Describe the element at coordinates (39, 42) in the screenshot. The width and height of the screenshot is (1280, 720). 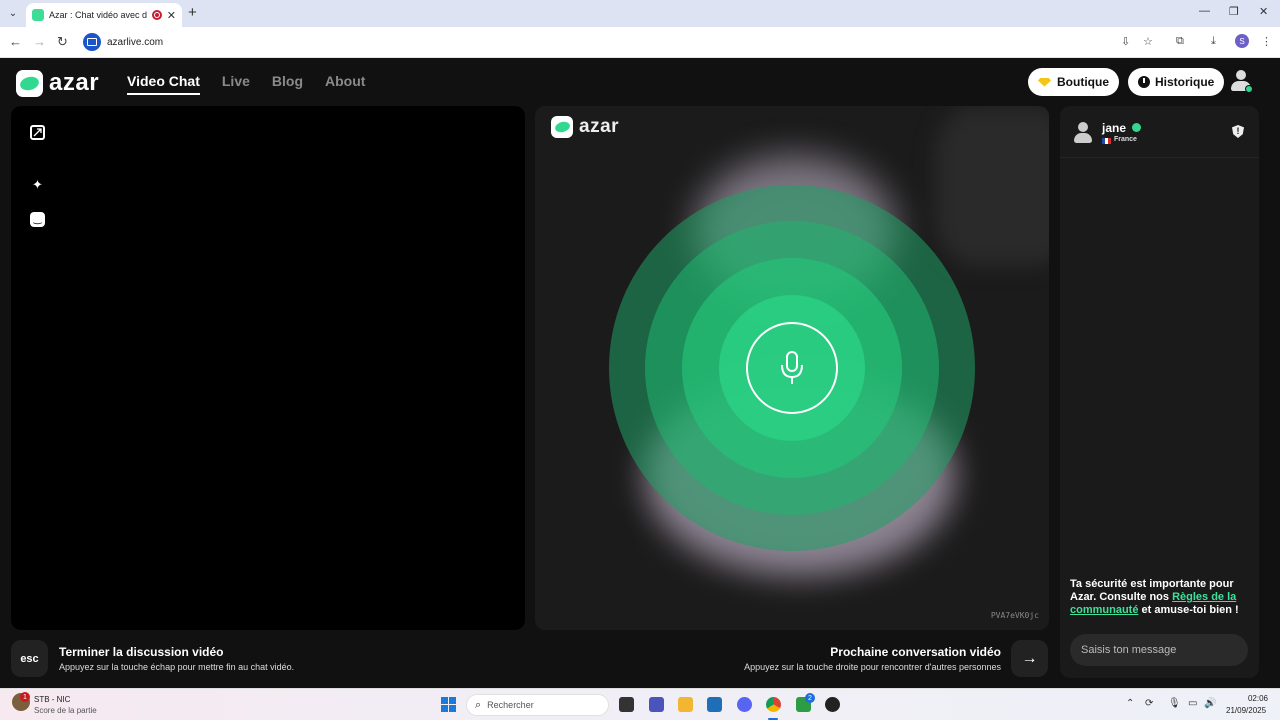
I see `forward-arrow-icon: →` at that location.